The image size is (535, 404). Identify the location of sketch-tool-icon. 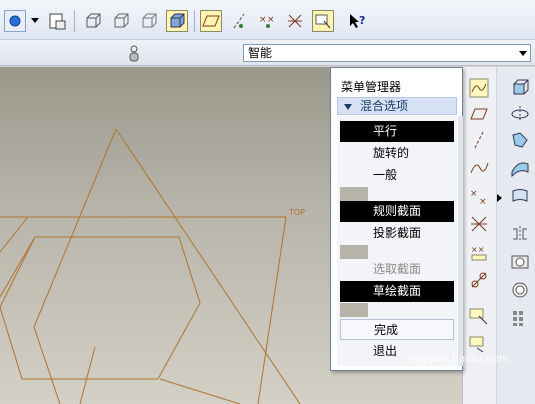
(479, 88).